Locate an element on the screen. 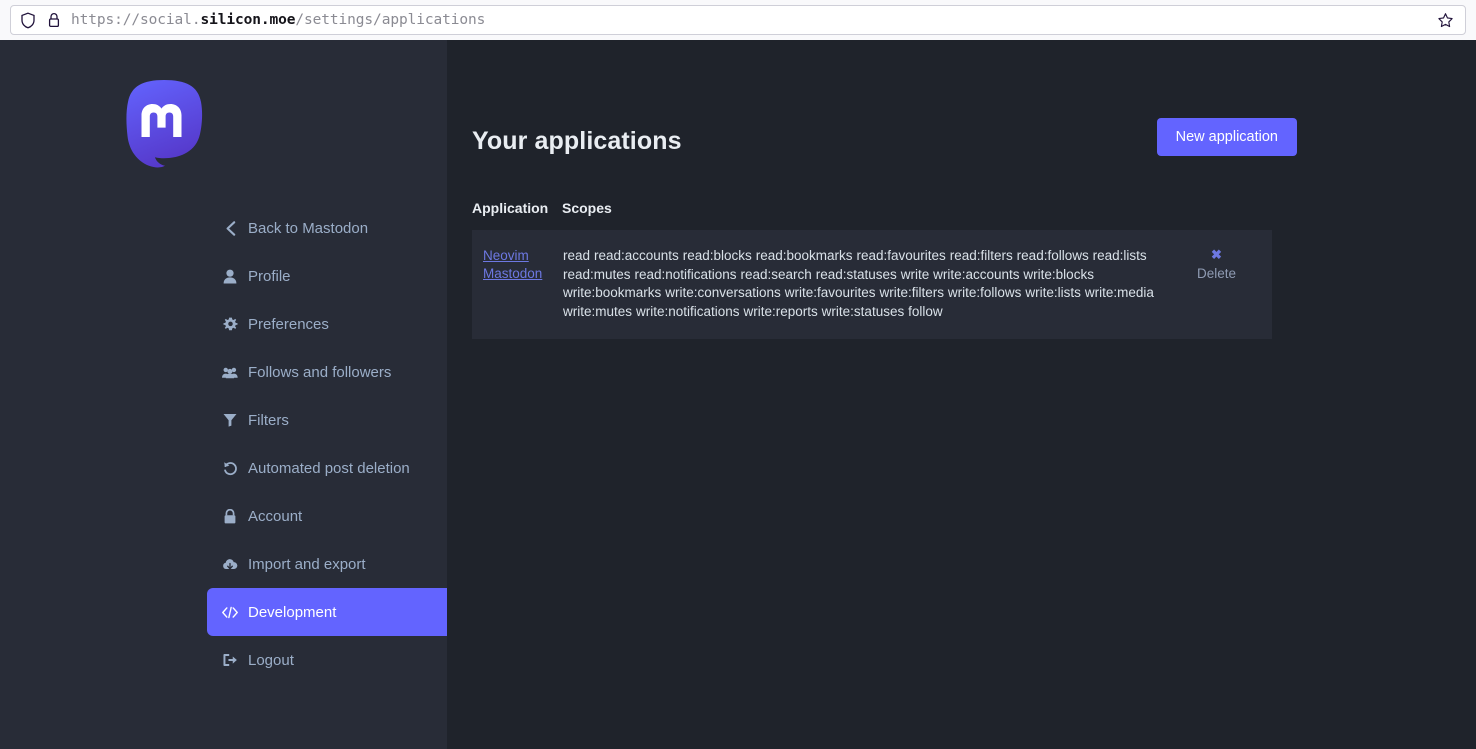 The height and width of the screenshot is (749, 1476). application-name-link: Neovim Mastodon is located at coordinates (512, 264).